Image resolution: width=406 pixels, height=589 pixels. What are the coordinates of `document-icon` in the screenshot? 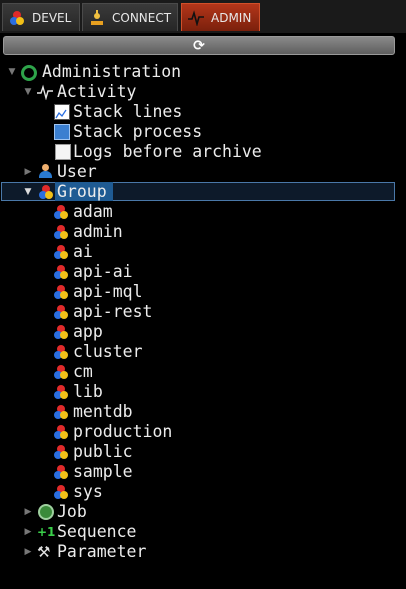 It's located at (63, 152).